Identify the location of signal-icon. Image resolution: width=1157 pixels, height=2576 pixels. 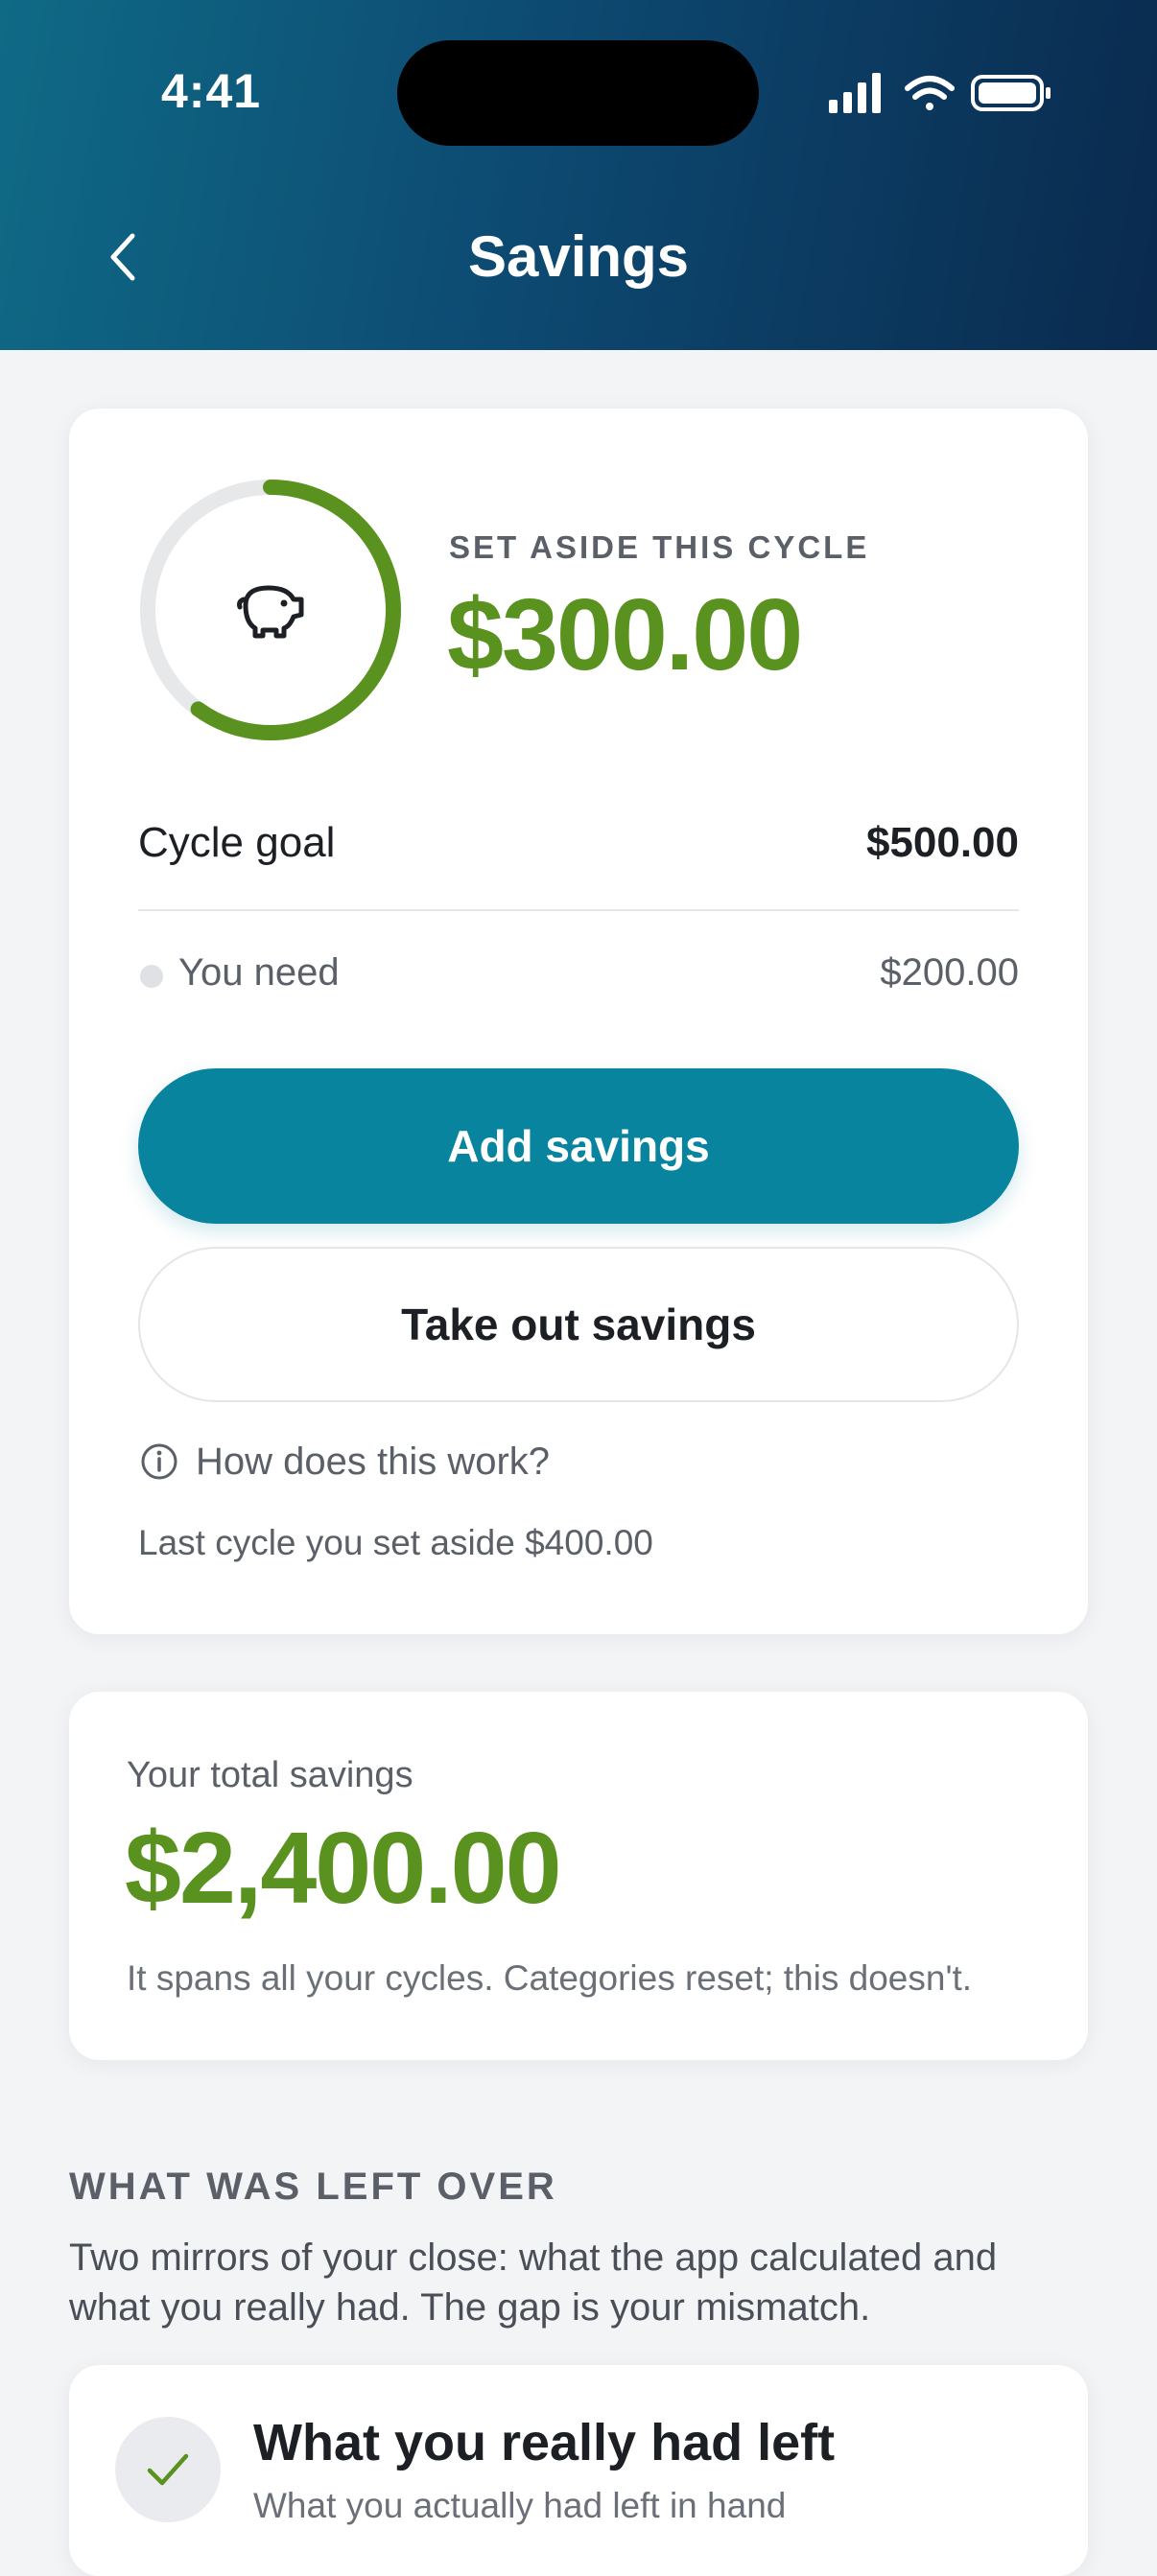
(855, 93).